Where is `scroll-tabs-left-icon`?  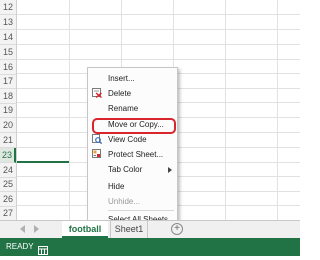 scroll-tabs-left-icon is located at coordinates (22, 229).